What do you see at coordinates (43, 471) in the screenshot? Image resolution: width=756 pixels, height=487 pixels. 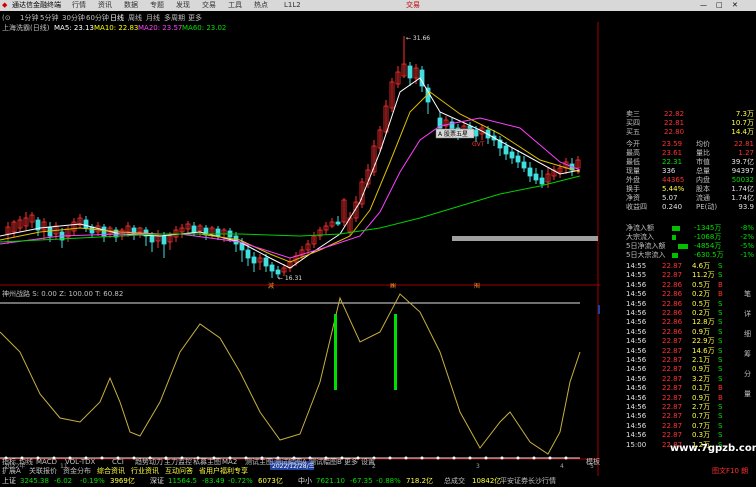 I see `info-tab-1: 关联报价` at bounding box center [43, 471].